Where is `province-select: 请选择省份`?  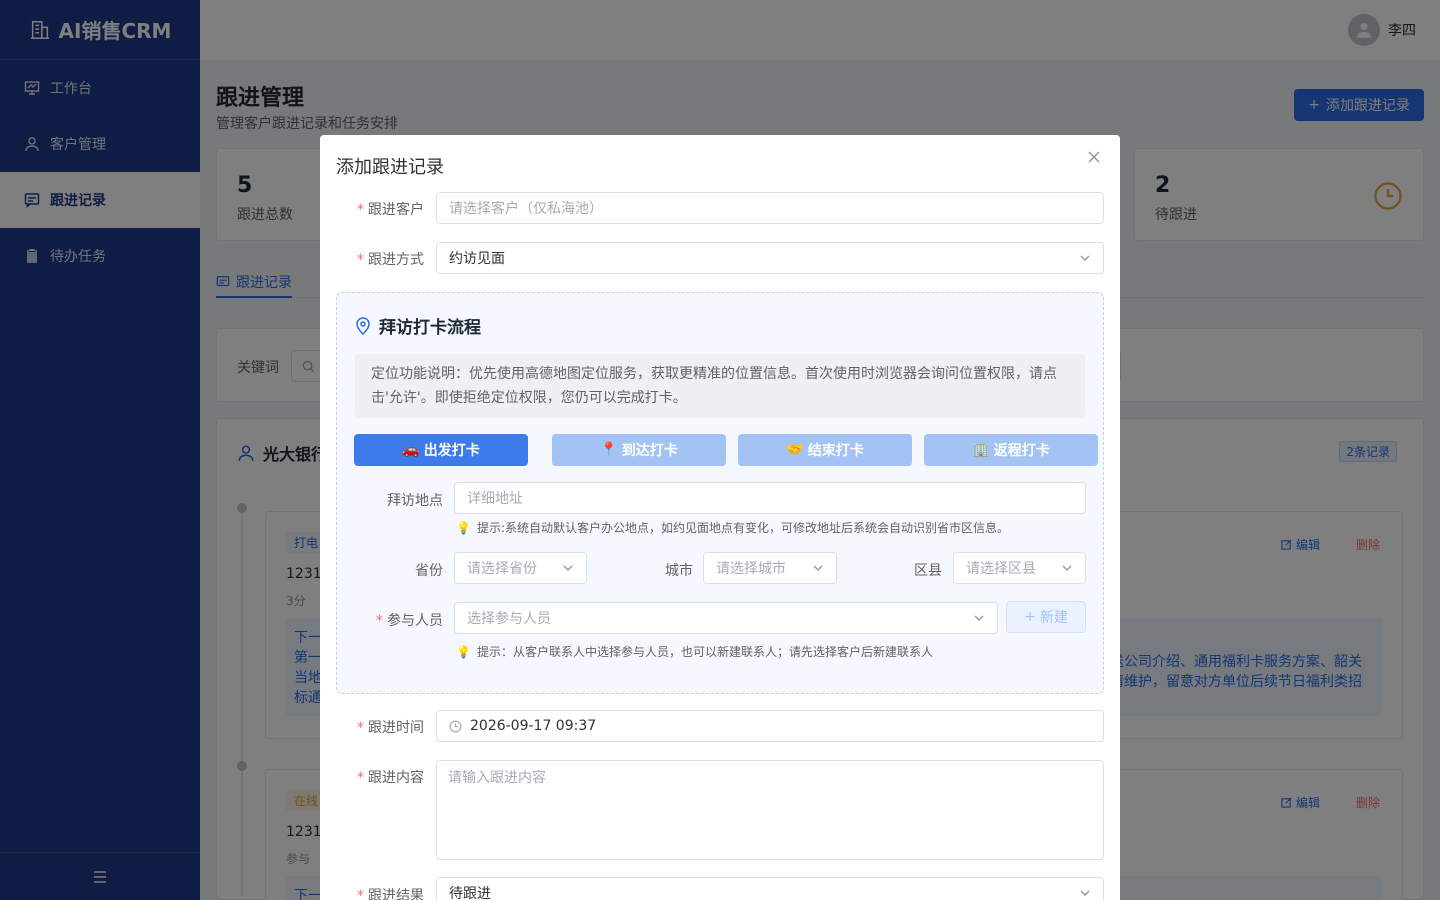 province-select: 请选择省份 is located at coordinates (520, 568).